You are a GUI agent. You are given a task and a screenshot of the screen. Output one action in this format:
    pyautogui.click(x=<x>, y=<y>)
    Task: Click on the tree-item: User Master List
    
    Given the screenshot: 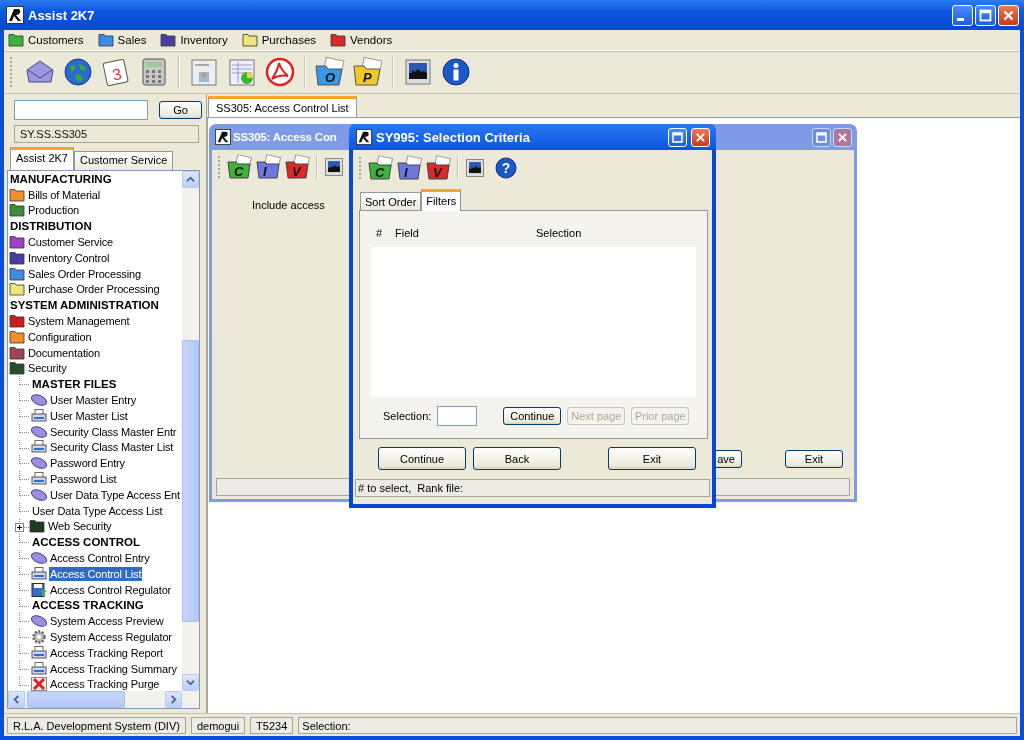 What is the action you would take?
    pyautogui.click(x=89, y=415)
    